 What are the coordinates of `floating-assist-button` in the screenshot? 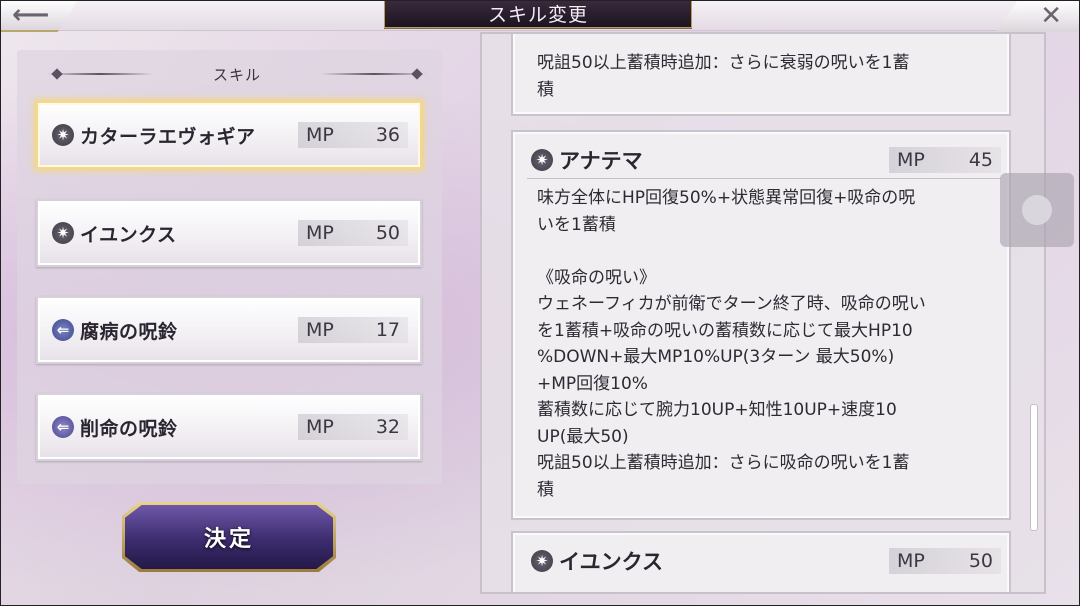 It's located at (1037, 210).